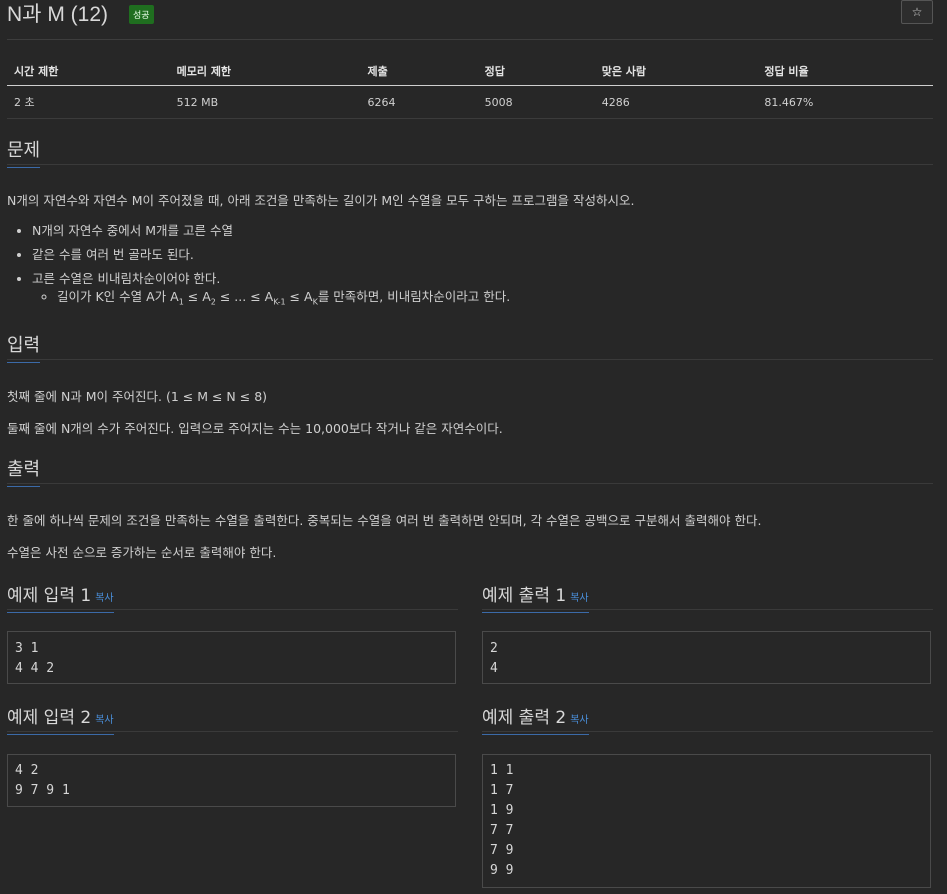  Describe the element at coordinates (231, 780) in the screenshot. I see `sample-input-2-box: 4 2 9 7 9 1` at that location.